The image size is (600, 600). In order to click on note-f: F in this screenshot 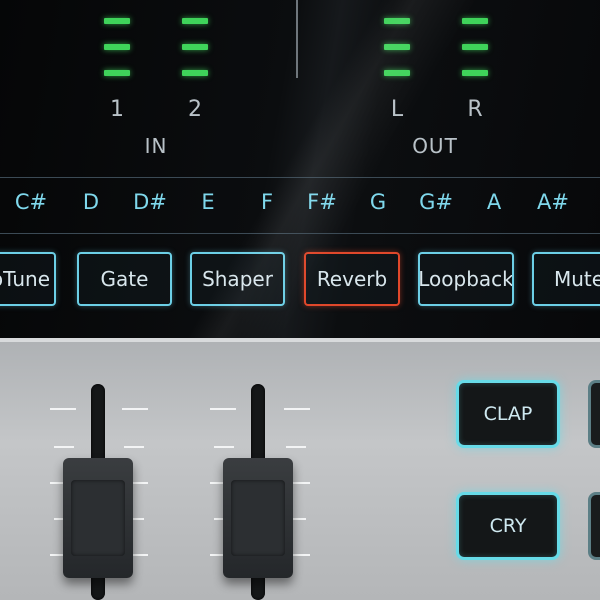, I will do `click(267, 202)`.